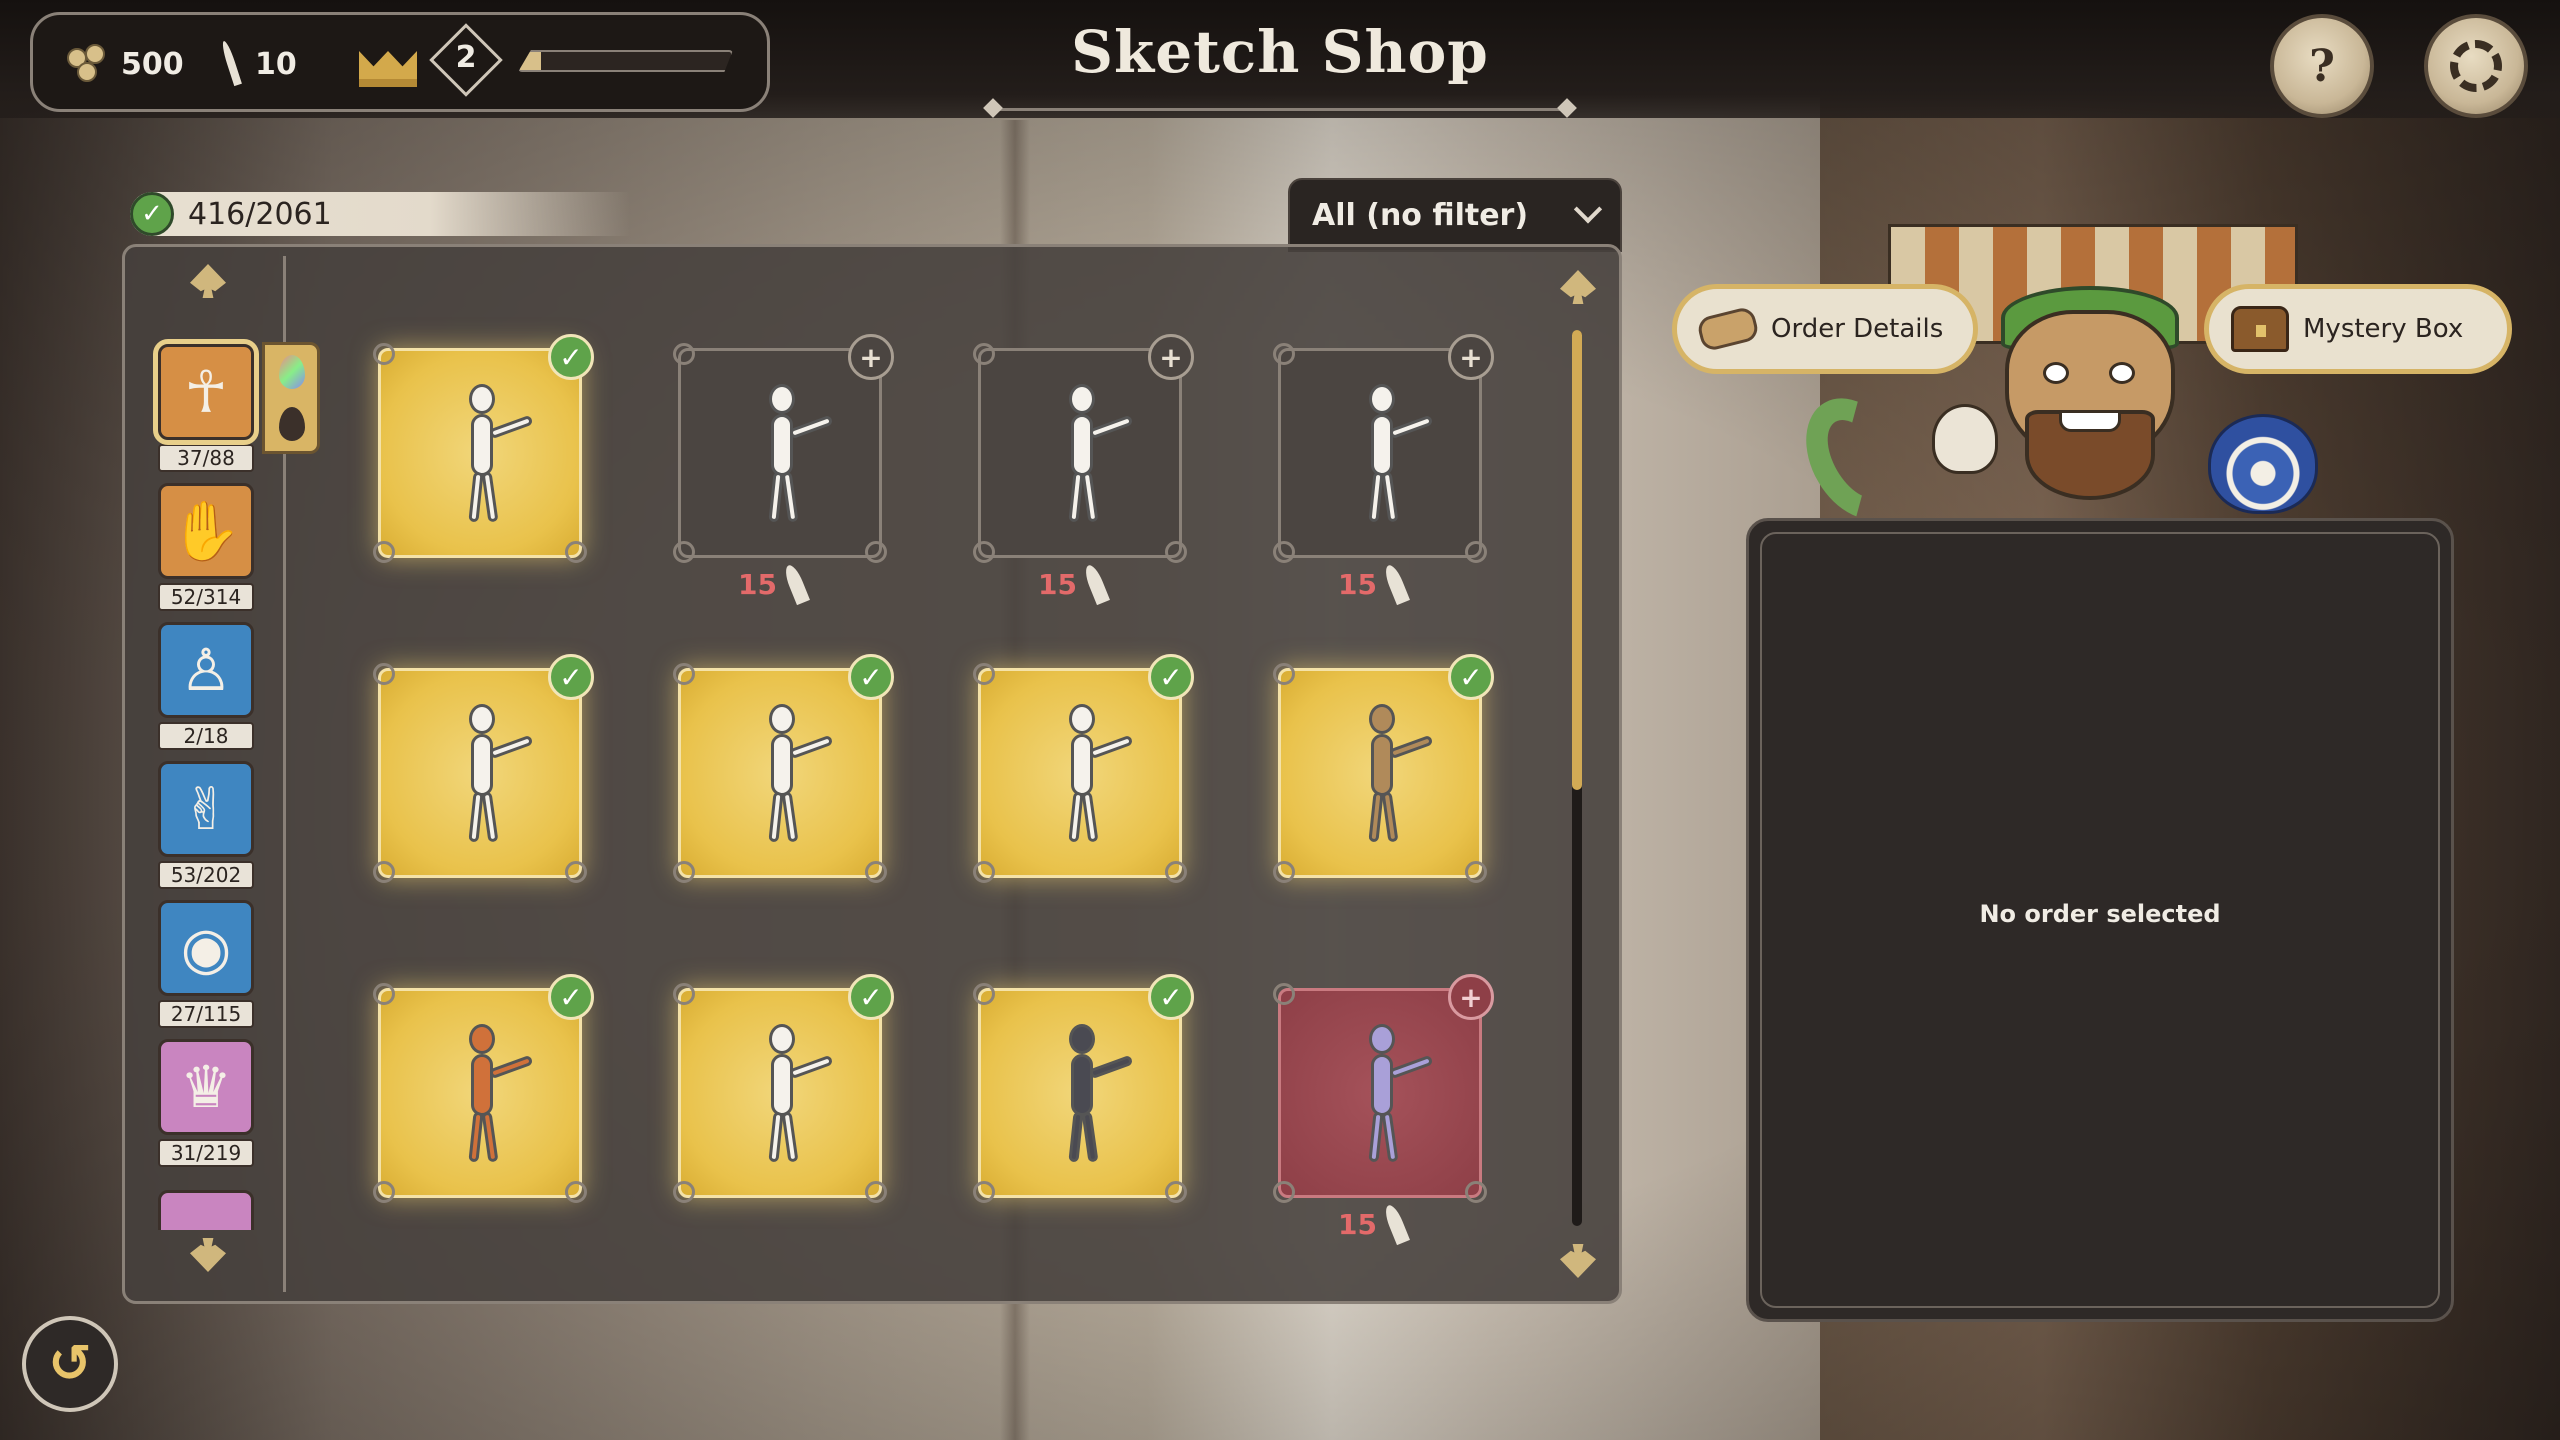 This screenshot has width=2560, height=1440. I want to click on category-count: 27/115, so click(206, 1014).